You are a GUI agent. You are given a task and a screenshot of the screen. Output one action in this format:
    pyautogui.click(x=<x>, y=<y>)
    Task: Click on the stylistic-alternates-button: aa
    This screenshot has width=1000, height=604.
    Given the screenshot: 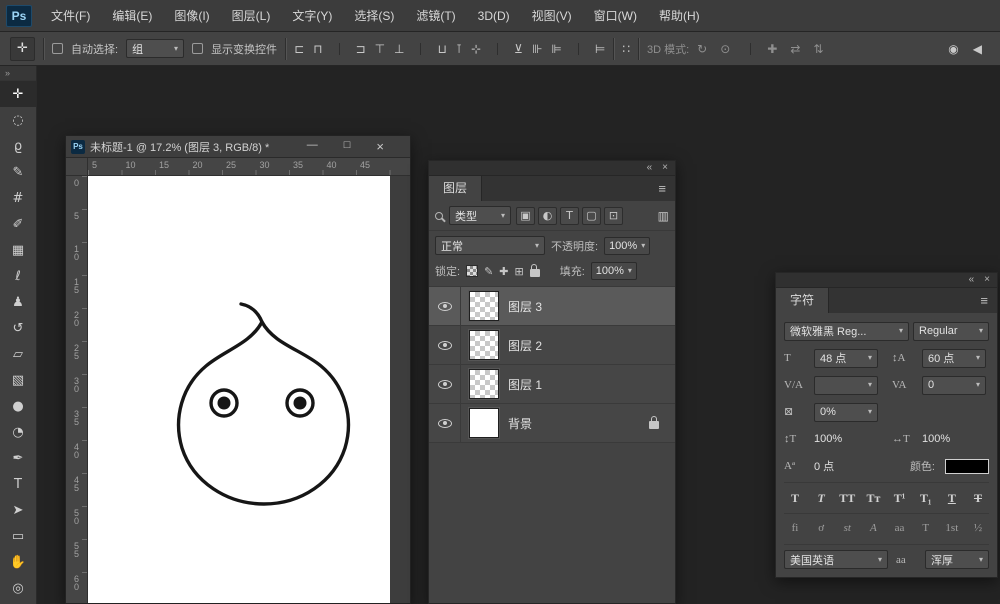 What is the action you would take?
    pyautogui.click(x=900, y=528)
    